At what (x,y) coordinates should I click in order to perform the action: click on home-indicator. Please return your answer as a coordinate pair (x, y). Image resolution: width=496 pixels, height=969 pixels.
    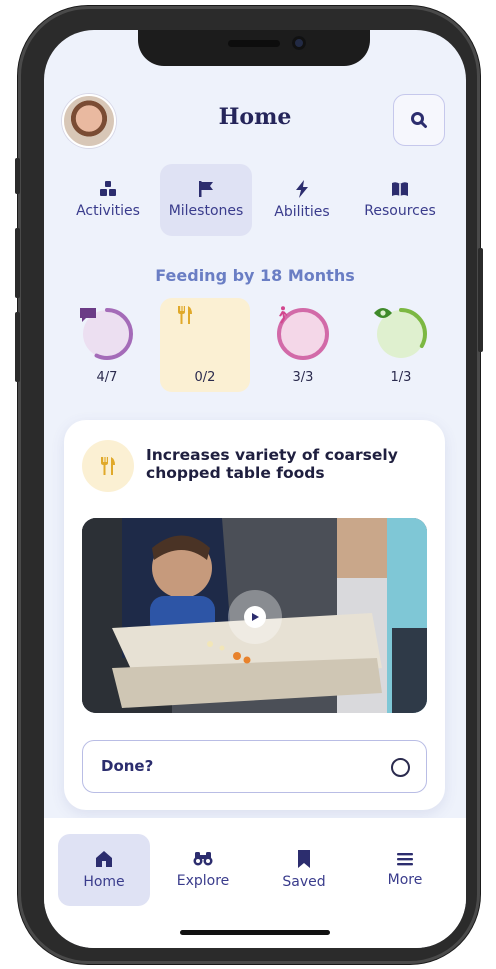
    Looking at the image, I should click on (255, 932).